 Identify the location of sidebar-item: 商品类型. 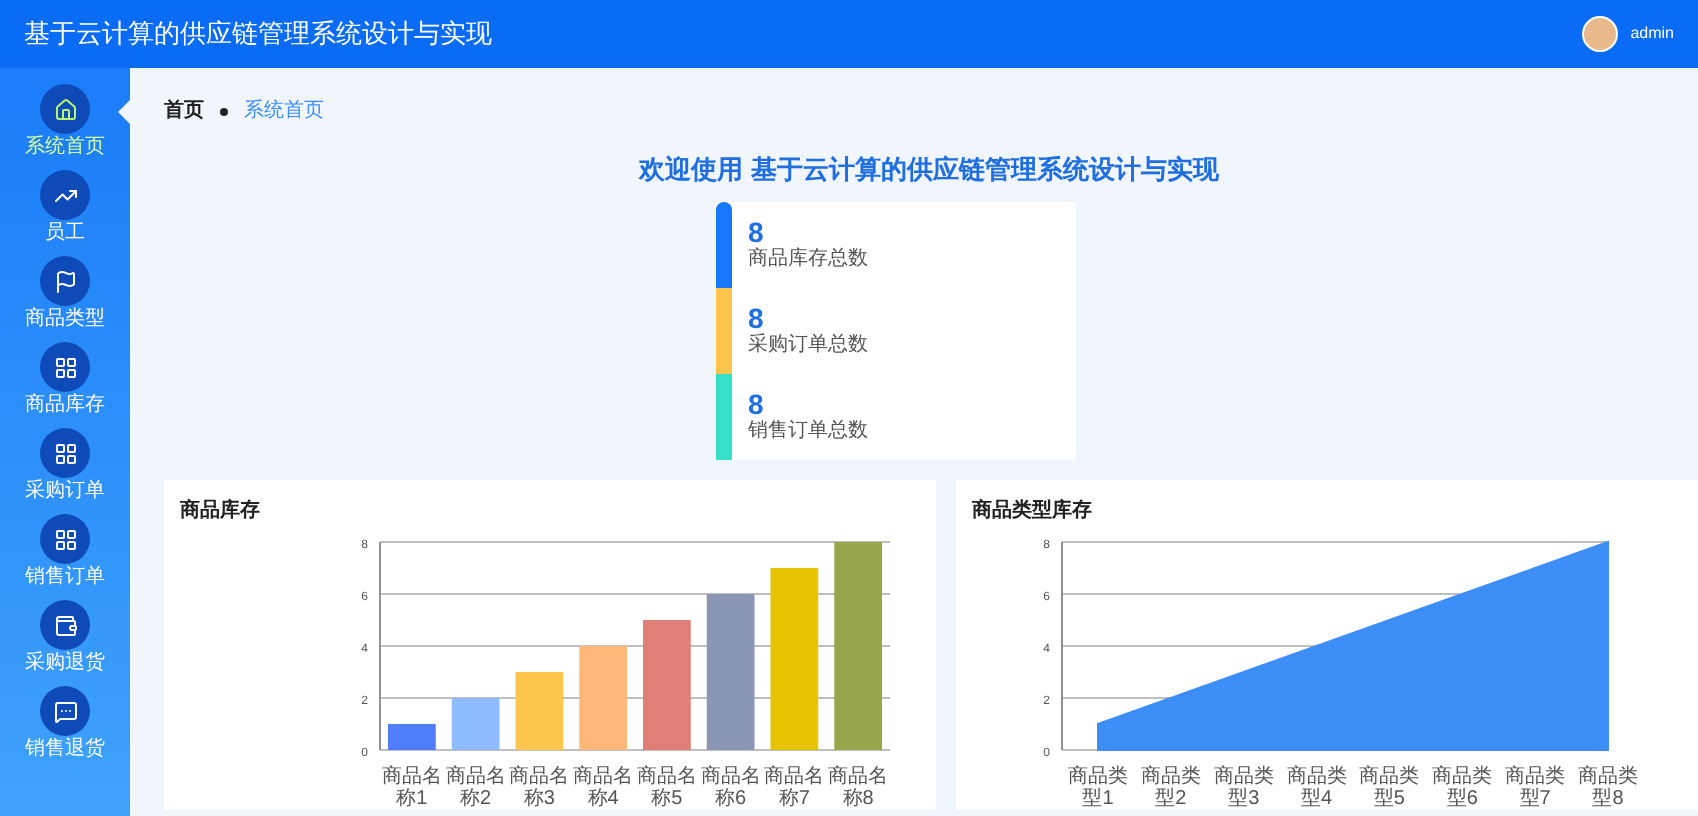
(65, 294).